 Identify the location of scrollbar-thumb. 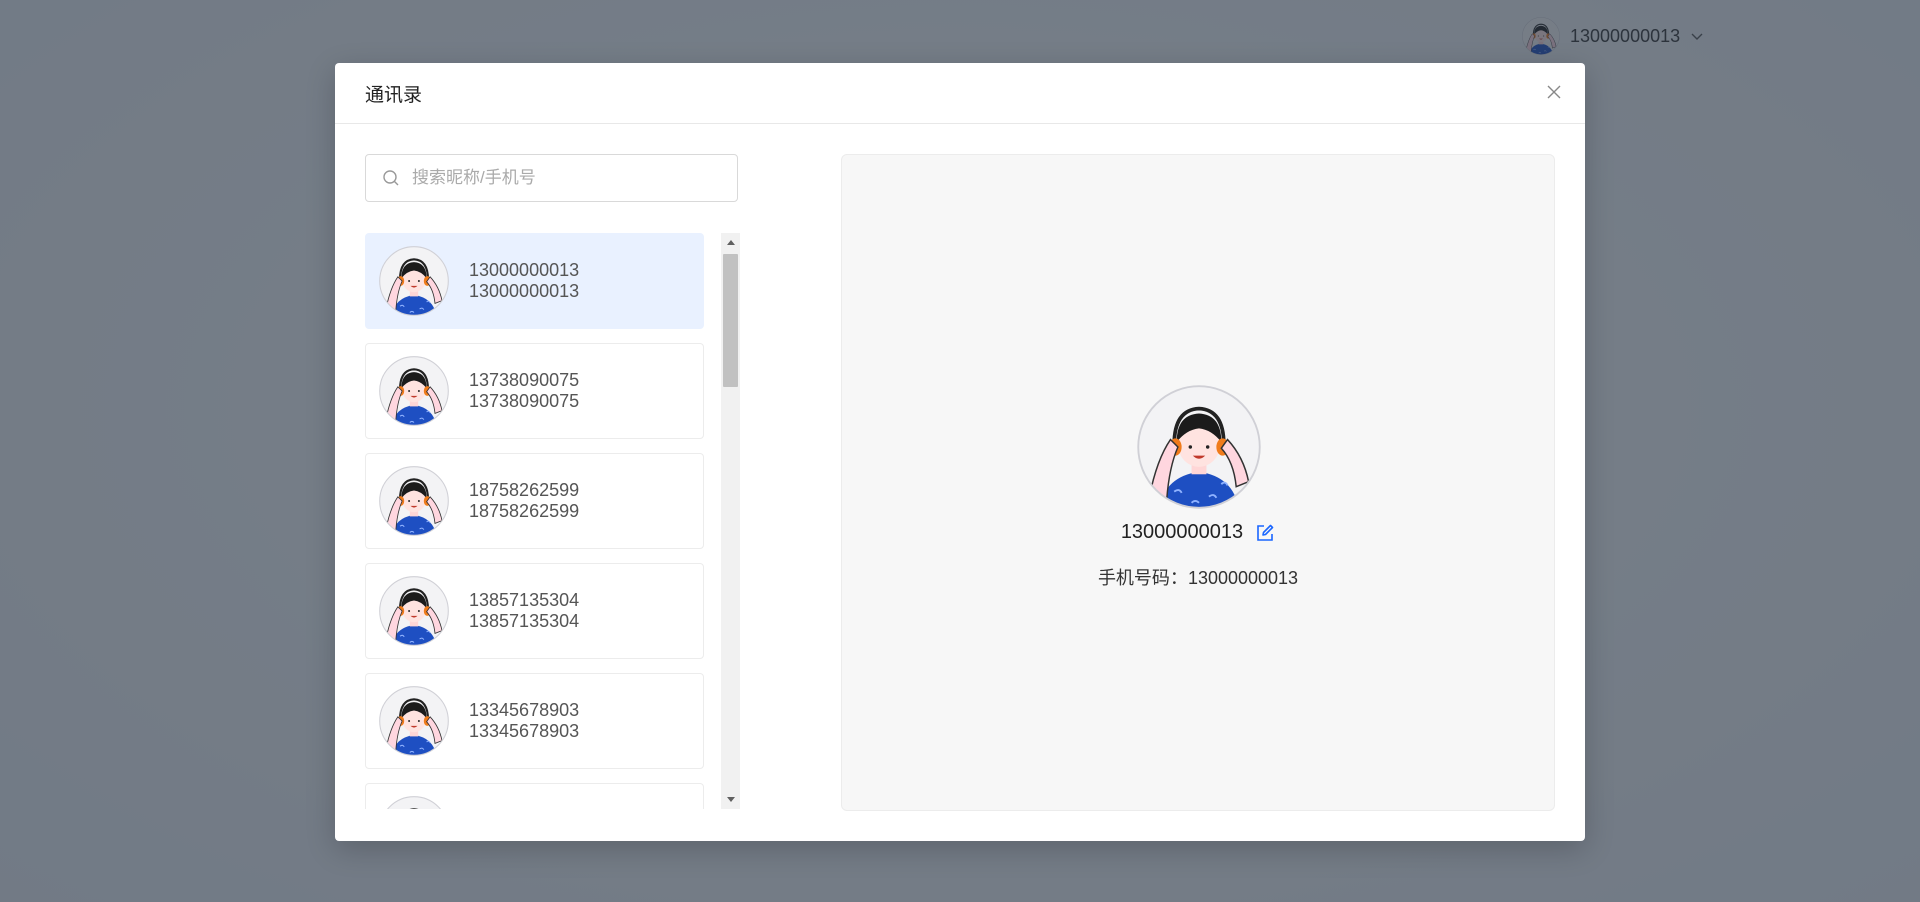
(730, 320).